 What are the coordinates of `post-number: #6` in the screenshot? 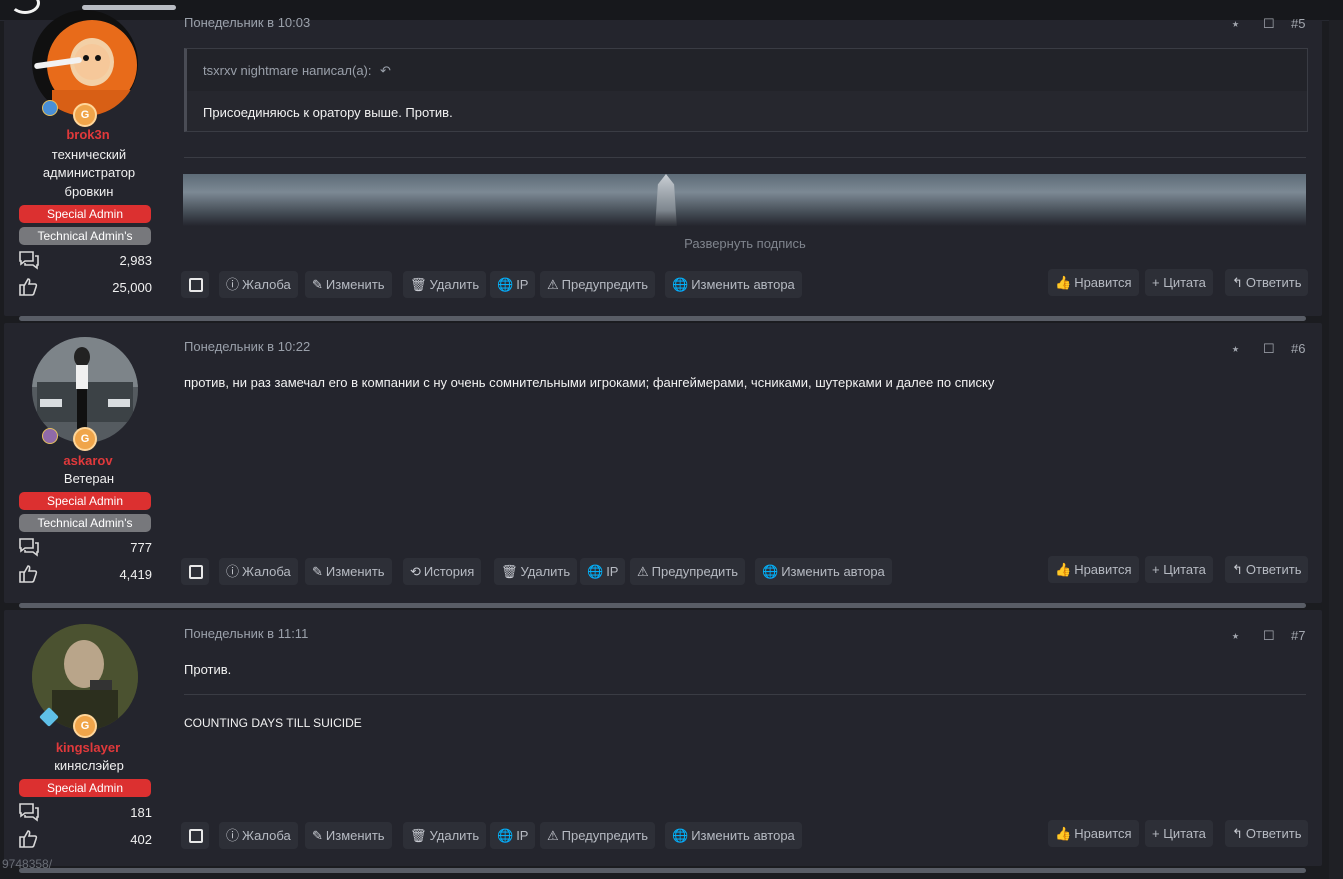 It's located at (1298, 348).